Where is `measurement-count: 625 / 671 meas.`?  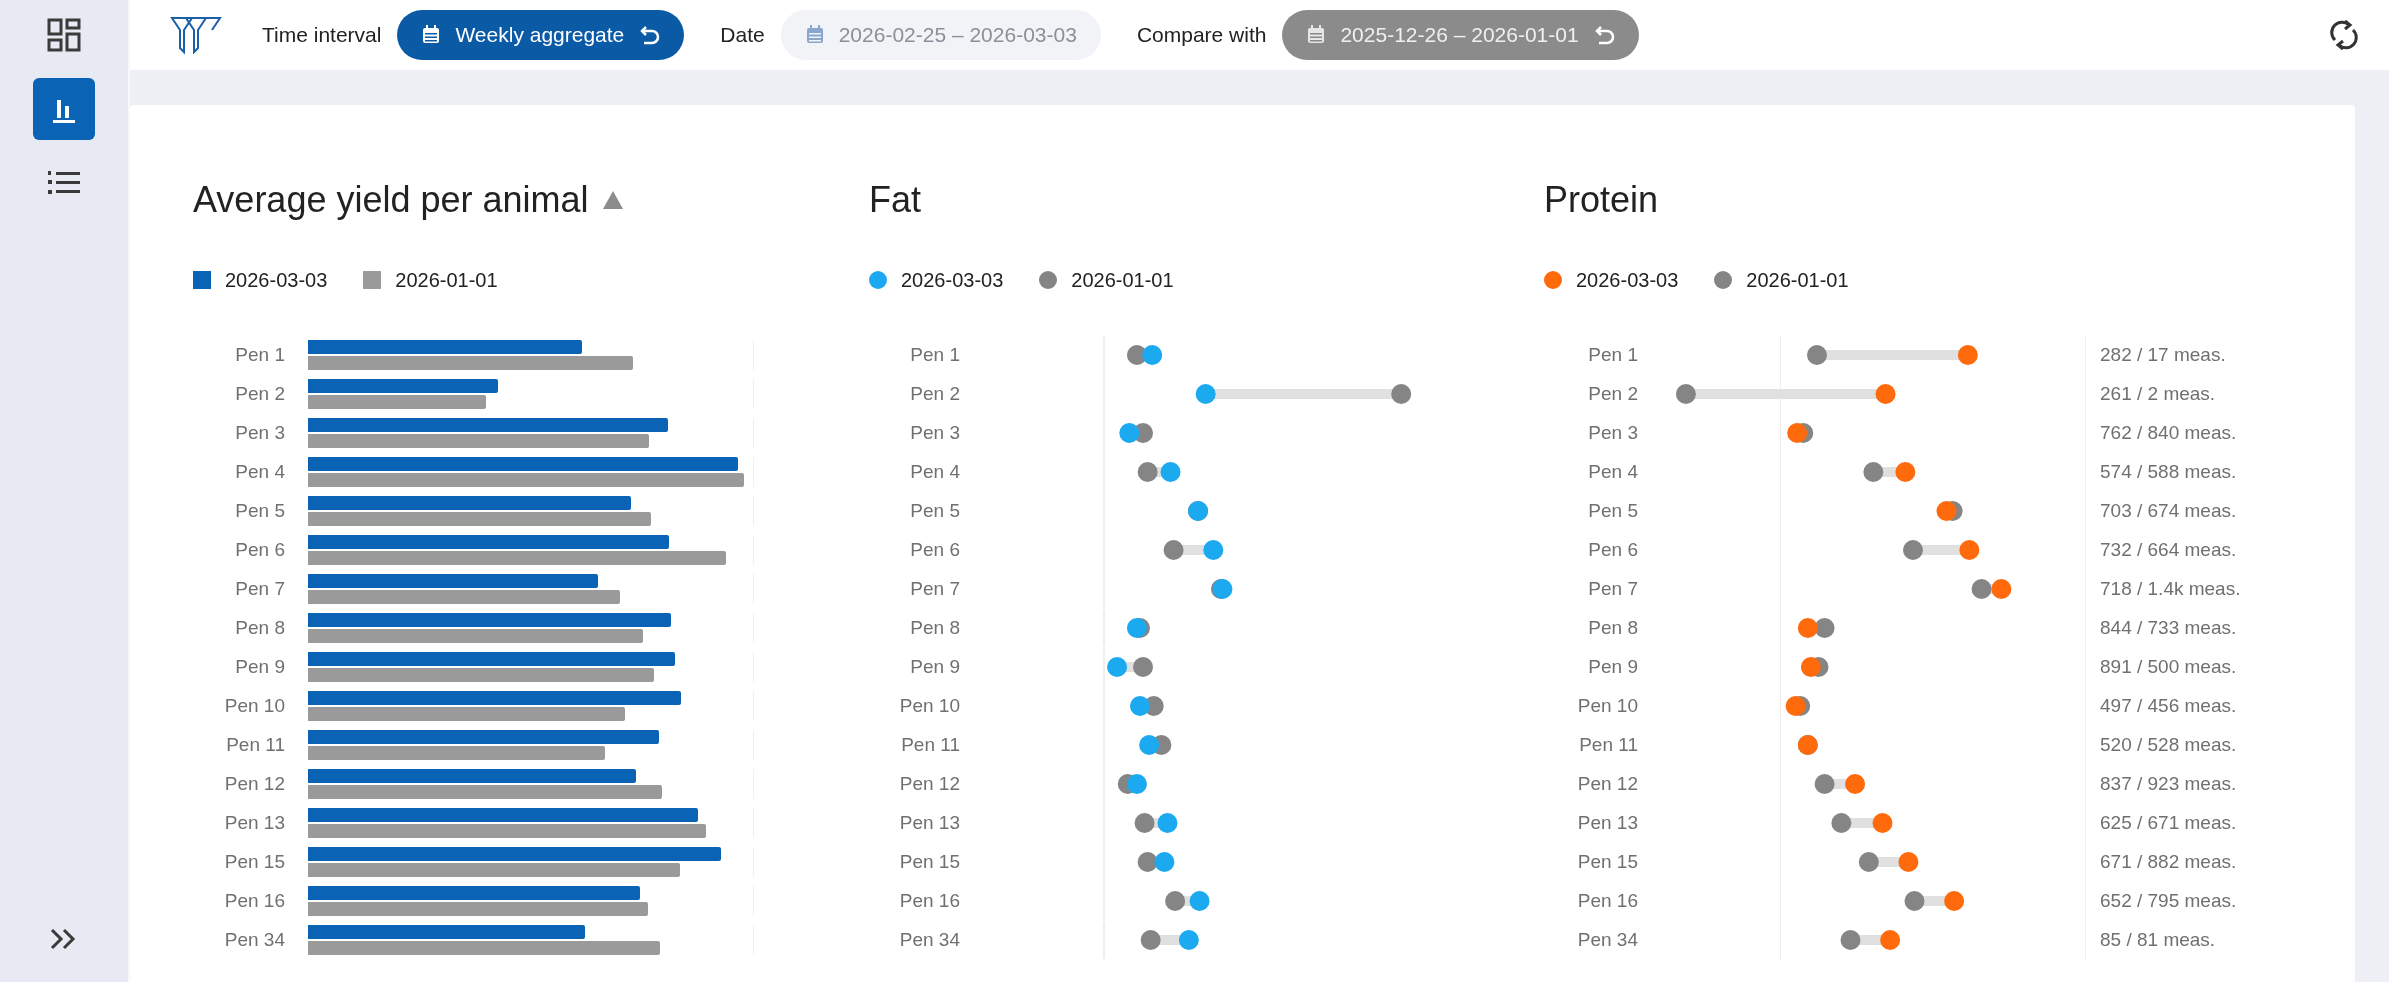 measurement-count: 625 / 671 meas. is located at coordinates (2161, 822).